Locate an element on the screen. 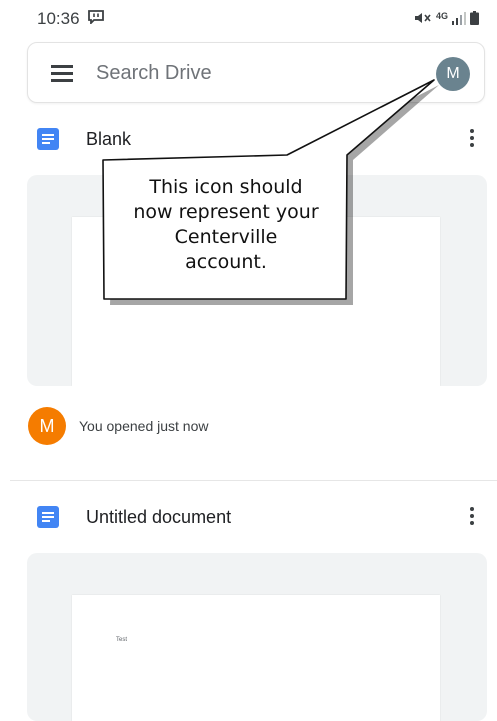  search-input: Search Drive is located at coordinates (154, 73).